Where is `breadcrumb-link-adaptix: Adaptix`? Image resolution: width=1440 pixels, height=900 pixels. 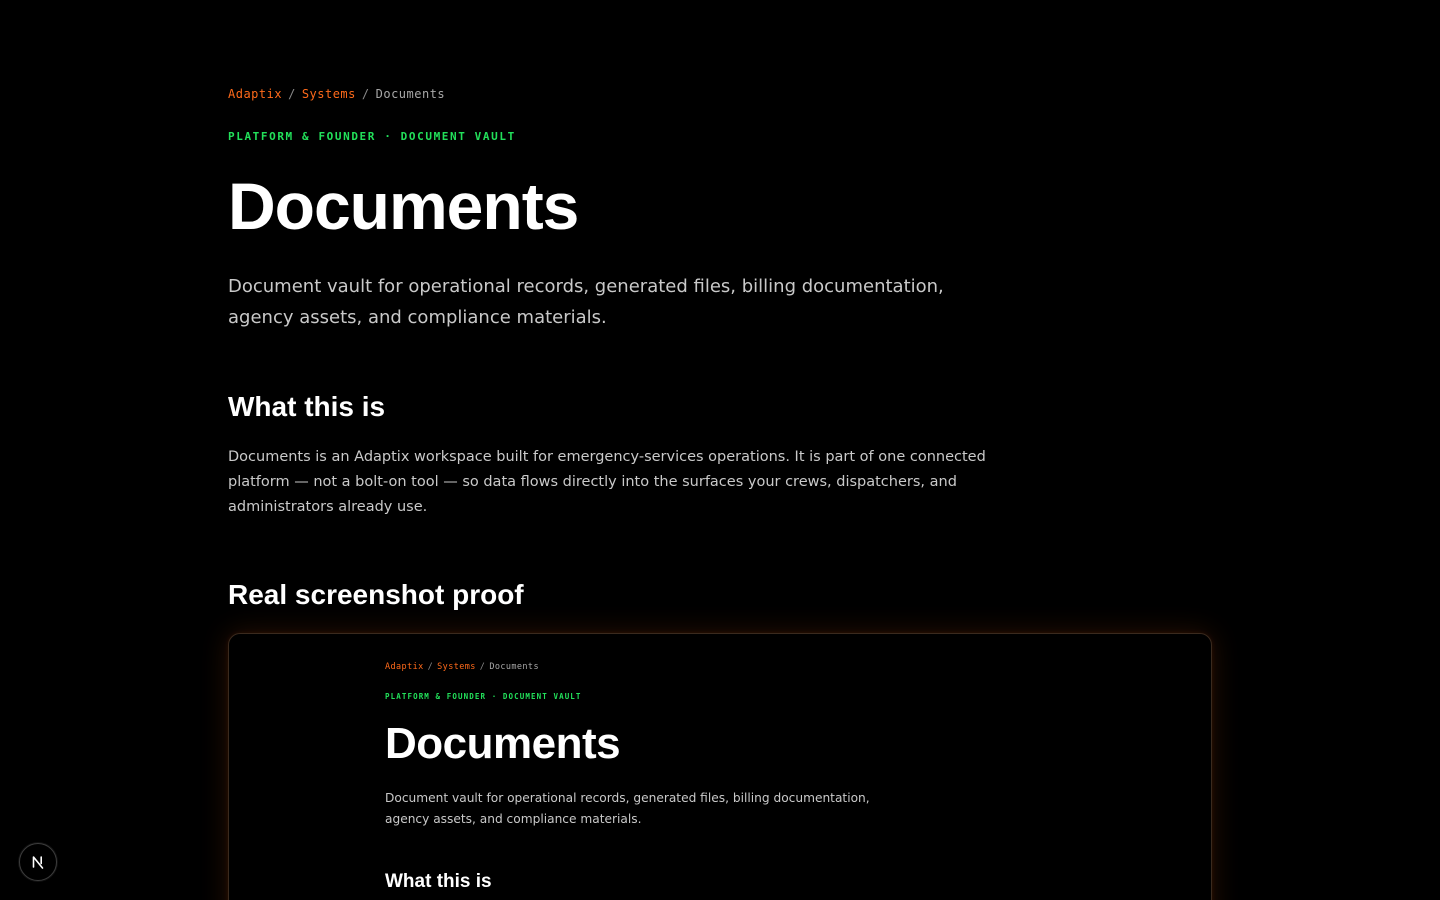 breadcrumb-link-adaptix: Adaptix is located at coordinates (255, 94).